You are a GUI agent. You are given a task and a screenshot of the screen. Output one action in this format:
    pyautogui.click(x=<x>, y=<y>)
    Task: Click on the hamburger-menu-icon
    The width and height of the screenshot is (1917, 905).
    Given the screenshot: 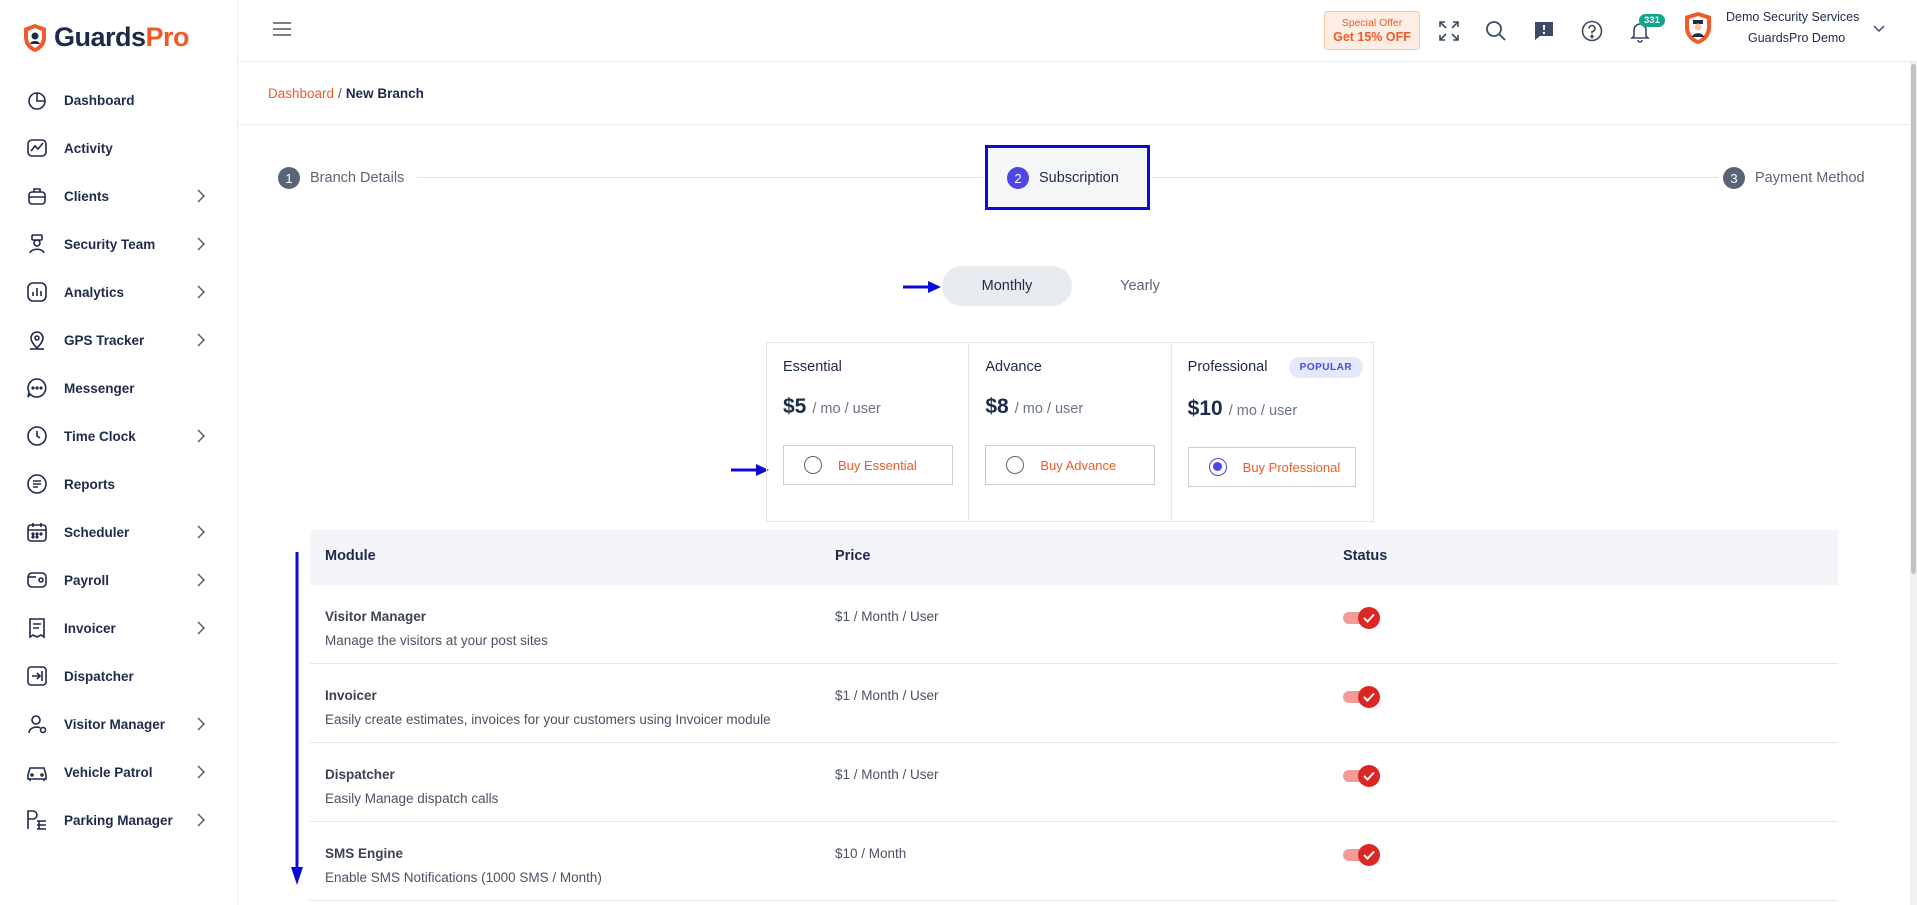 What is the action you would take?
    pyautogui.click(x=282, y=29)
    